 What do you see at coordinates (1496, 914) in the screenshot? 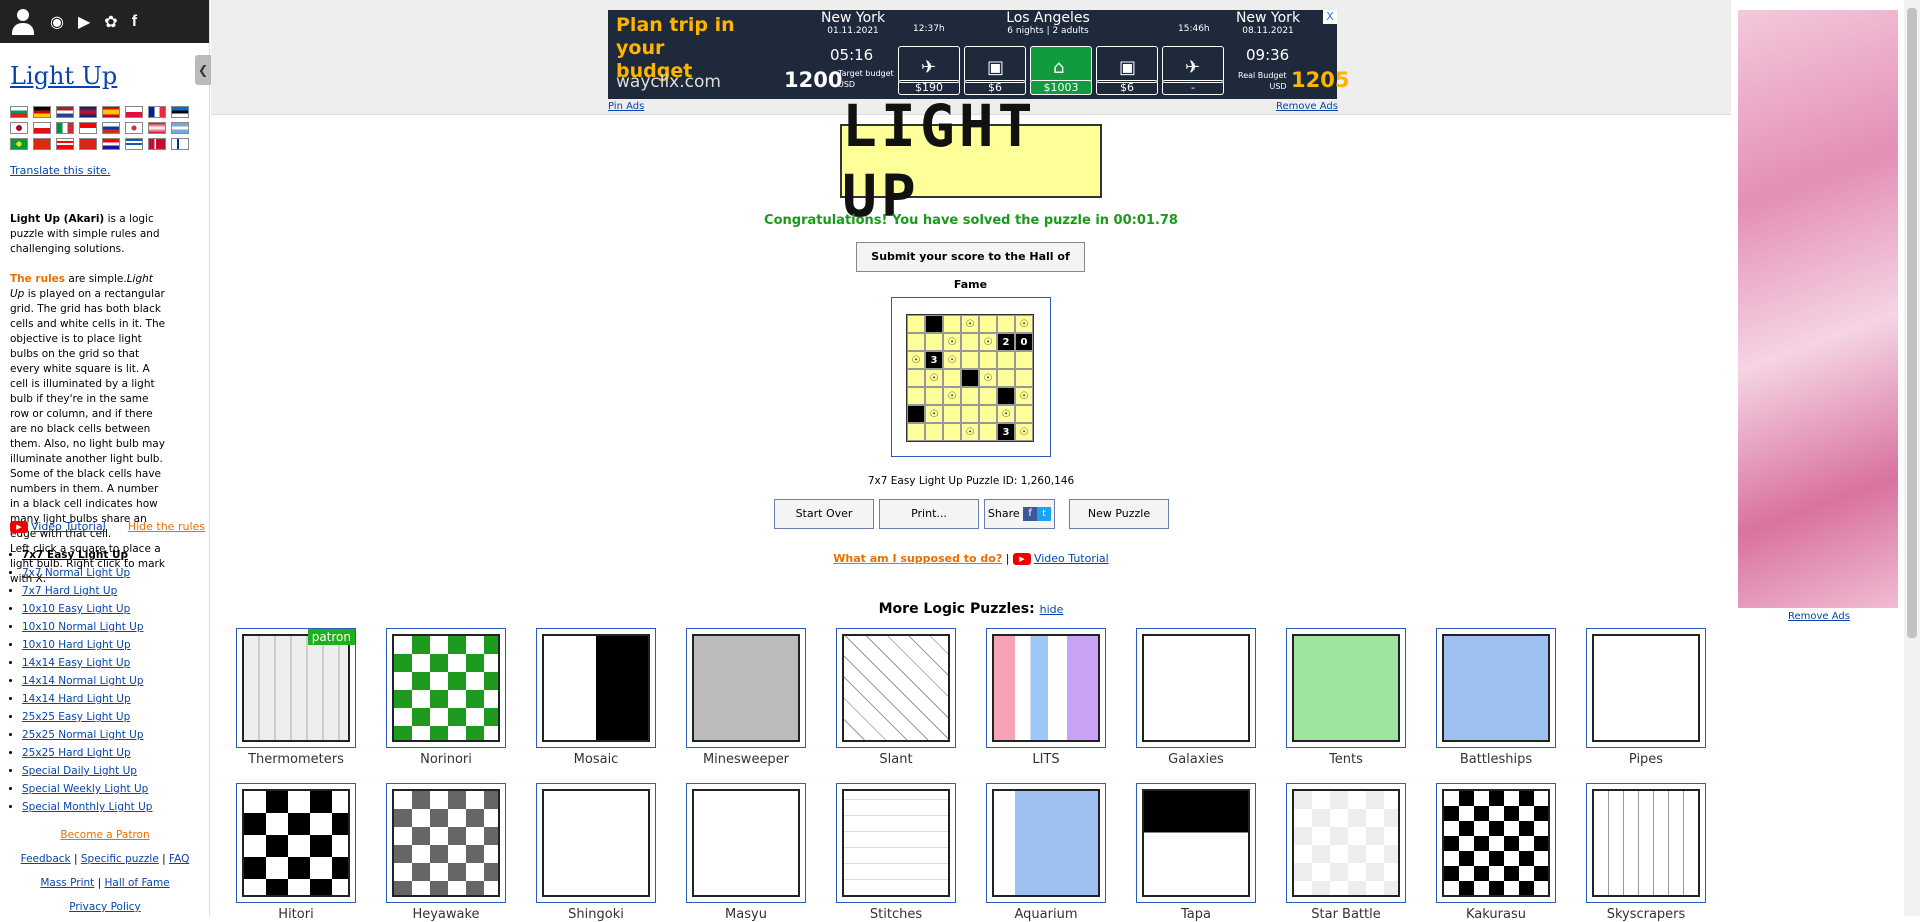
I see `puzzle-tile-label: Kakurasu` at bounding box center [1496, 914].